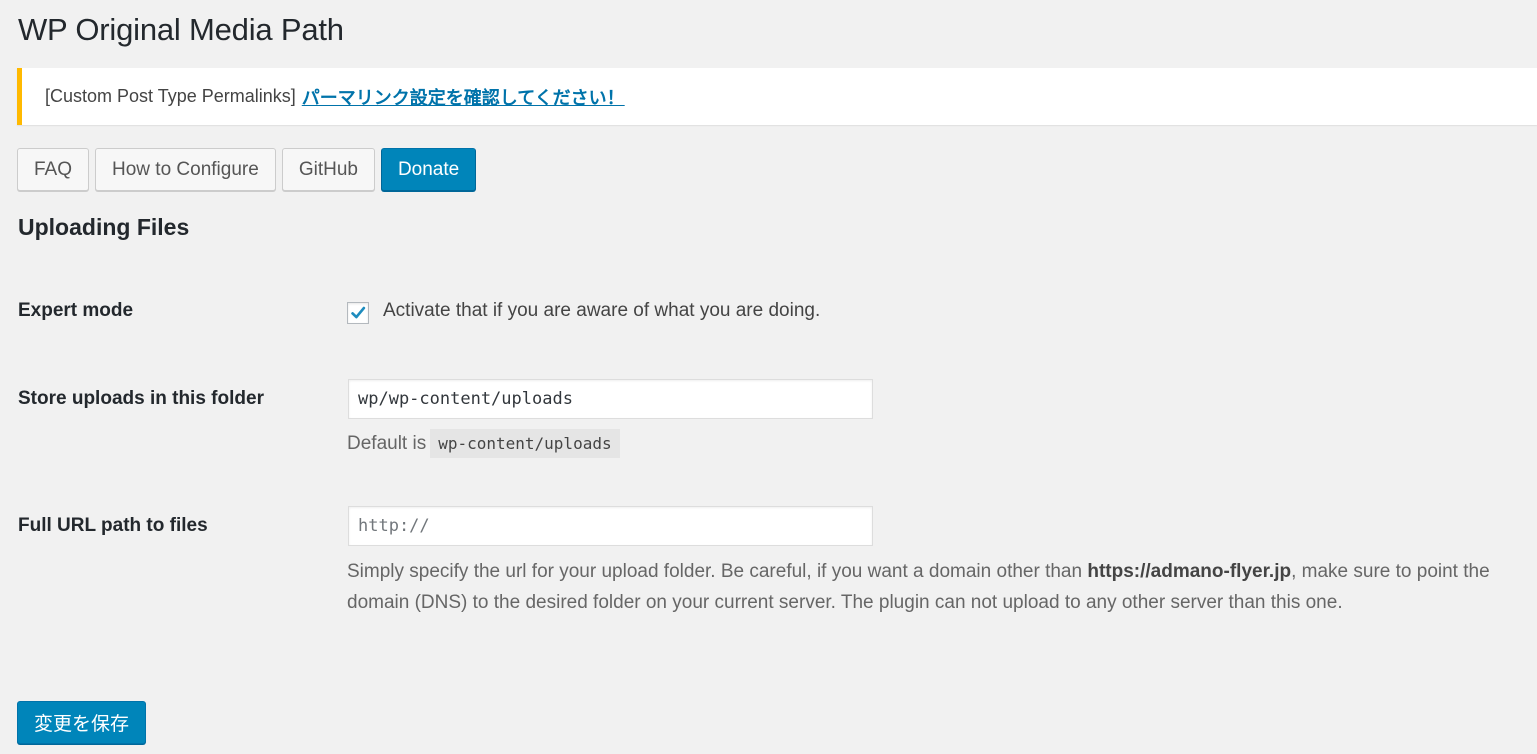  Describe the element at coordinates (185, 169) in the screenshot. I see `how-to-configure-button: How to Configure` at that location.